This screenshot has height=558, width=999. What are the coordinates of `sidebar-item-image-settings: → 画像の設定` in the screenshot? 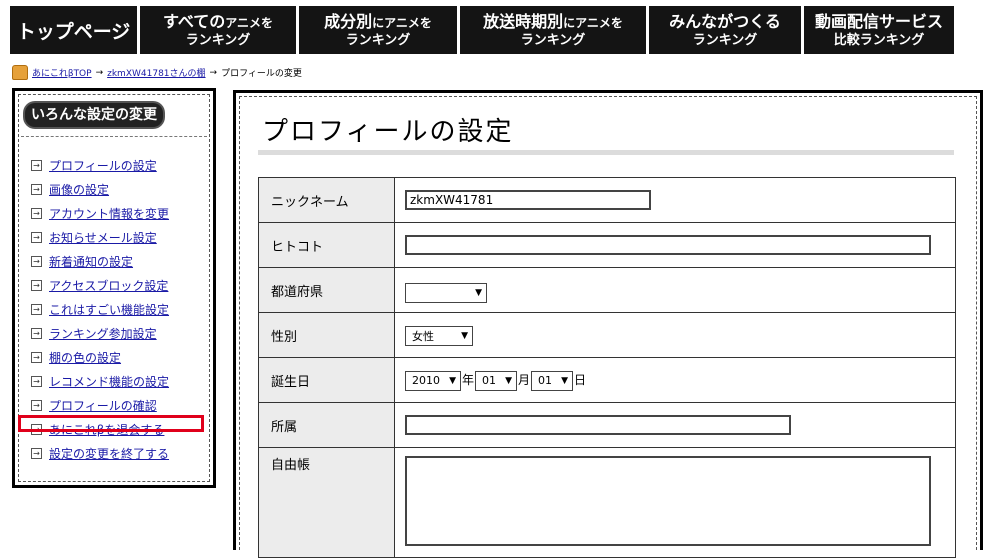 It's located at (100, 189).